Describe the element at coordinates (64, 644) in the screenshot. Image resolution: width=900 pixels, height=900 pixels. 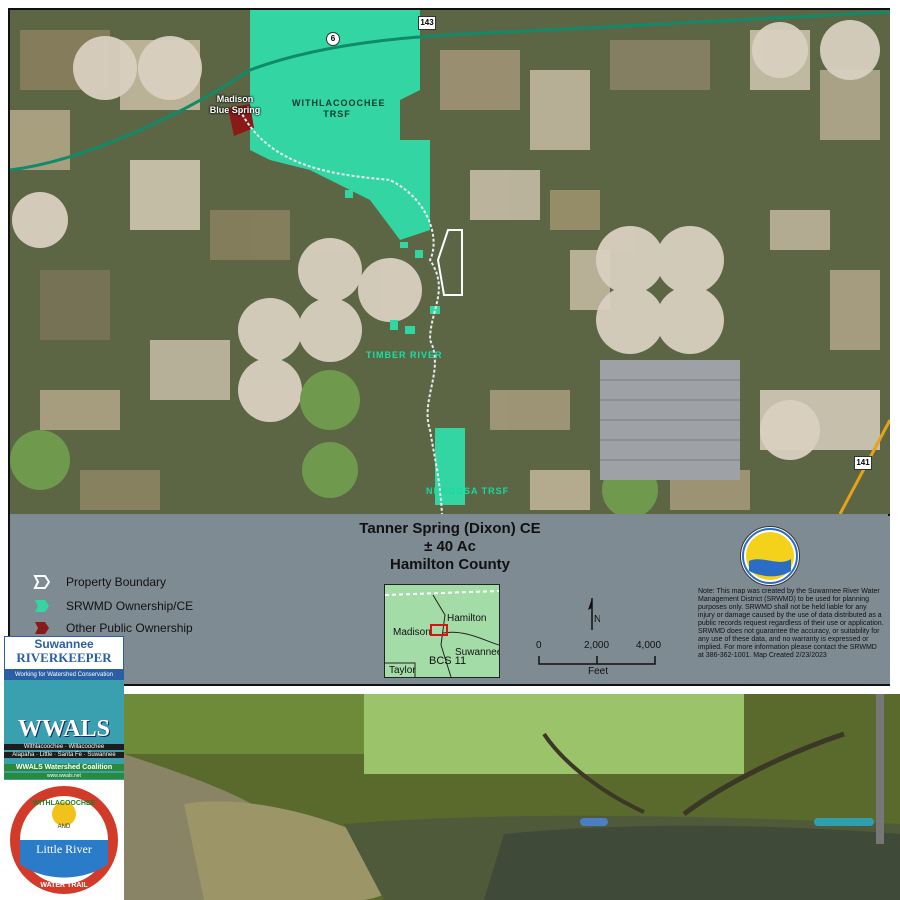
I see `riverkeeper-top: Suwannee` at that location.